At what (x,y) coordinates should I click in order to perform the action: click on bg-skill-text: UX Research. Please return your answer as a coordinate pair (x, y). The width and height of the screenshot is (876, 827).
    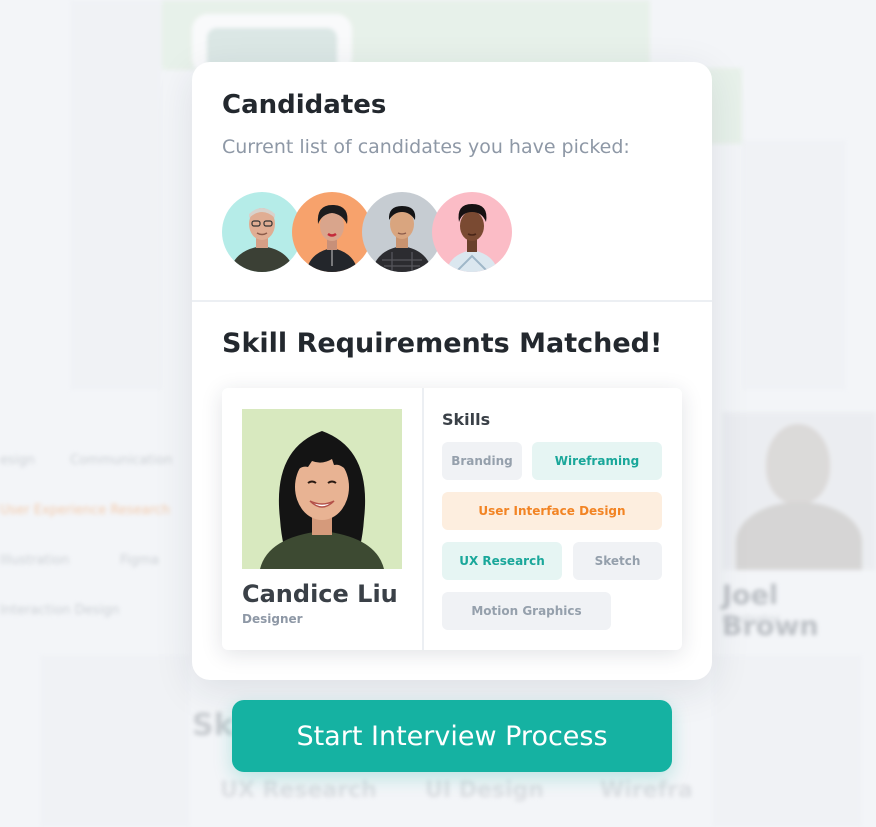
    Looking at the image, I should click on (298, 790).